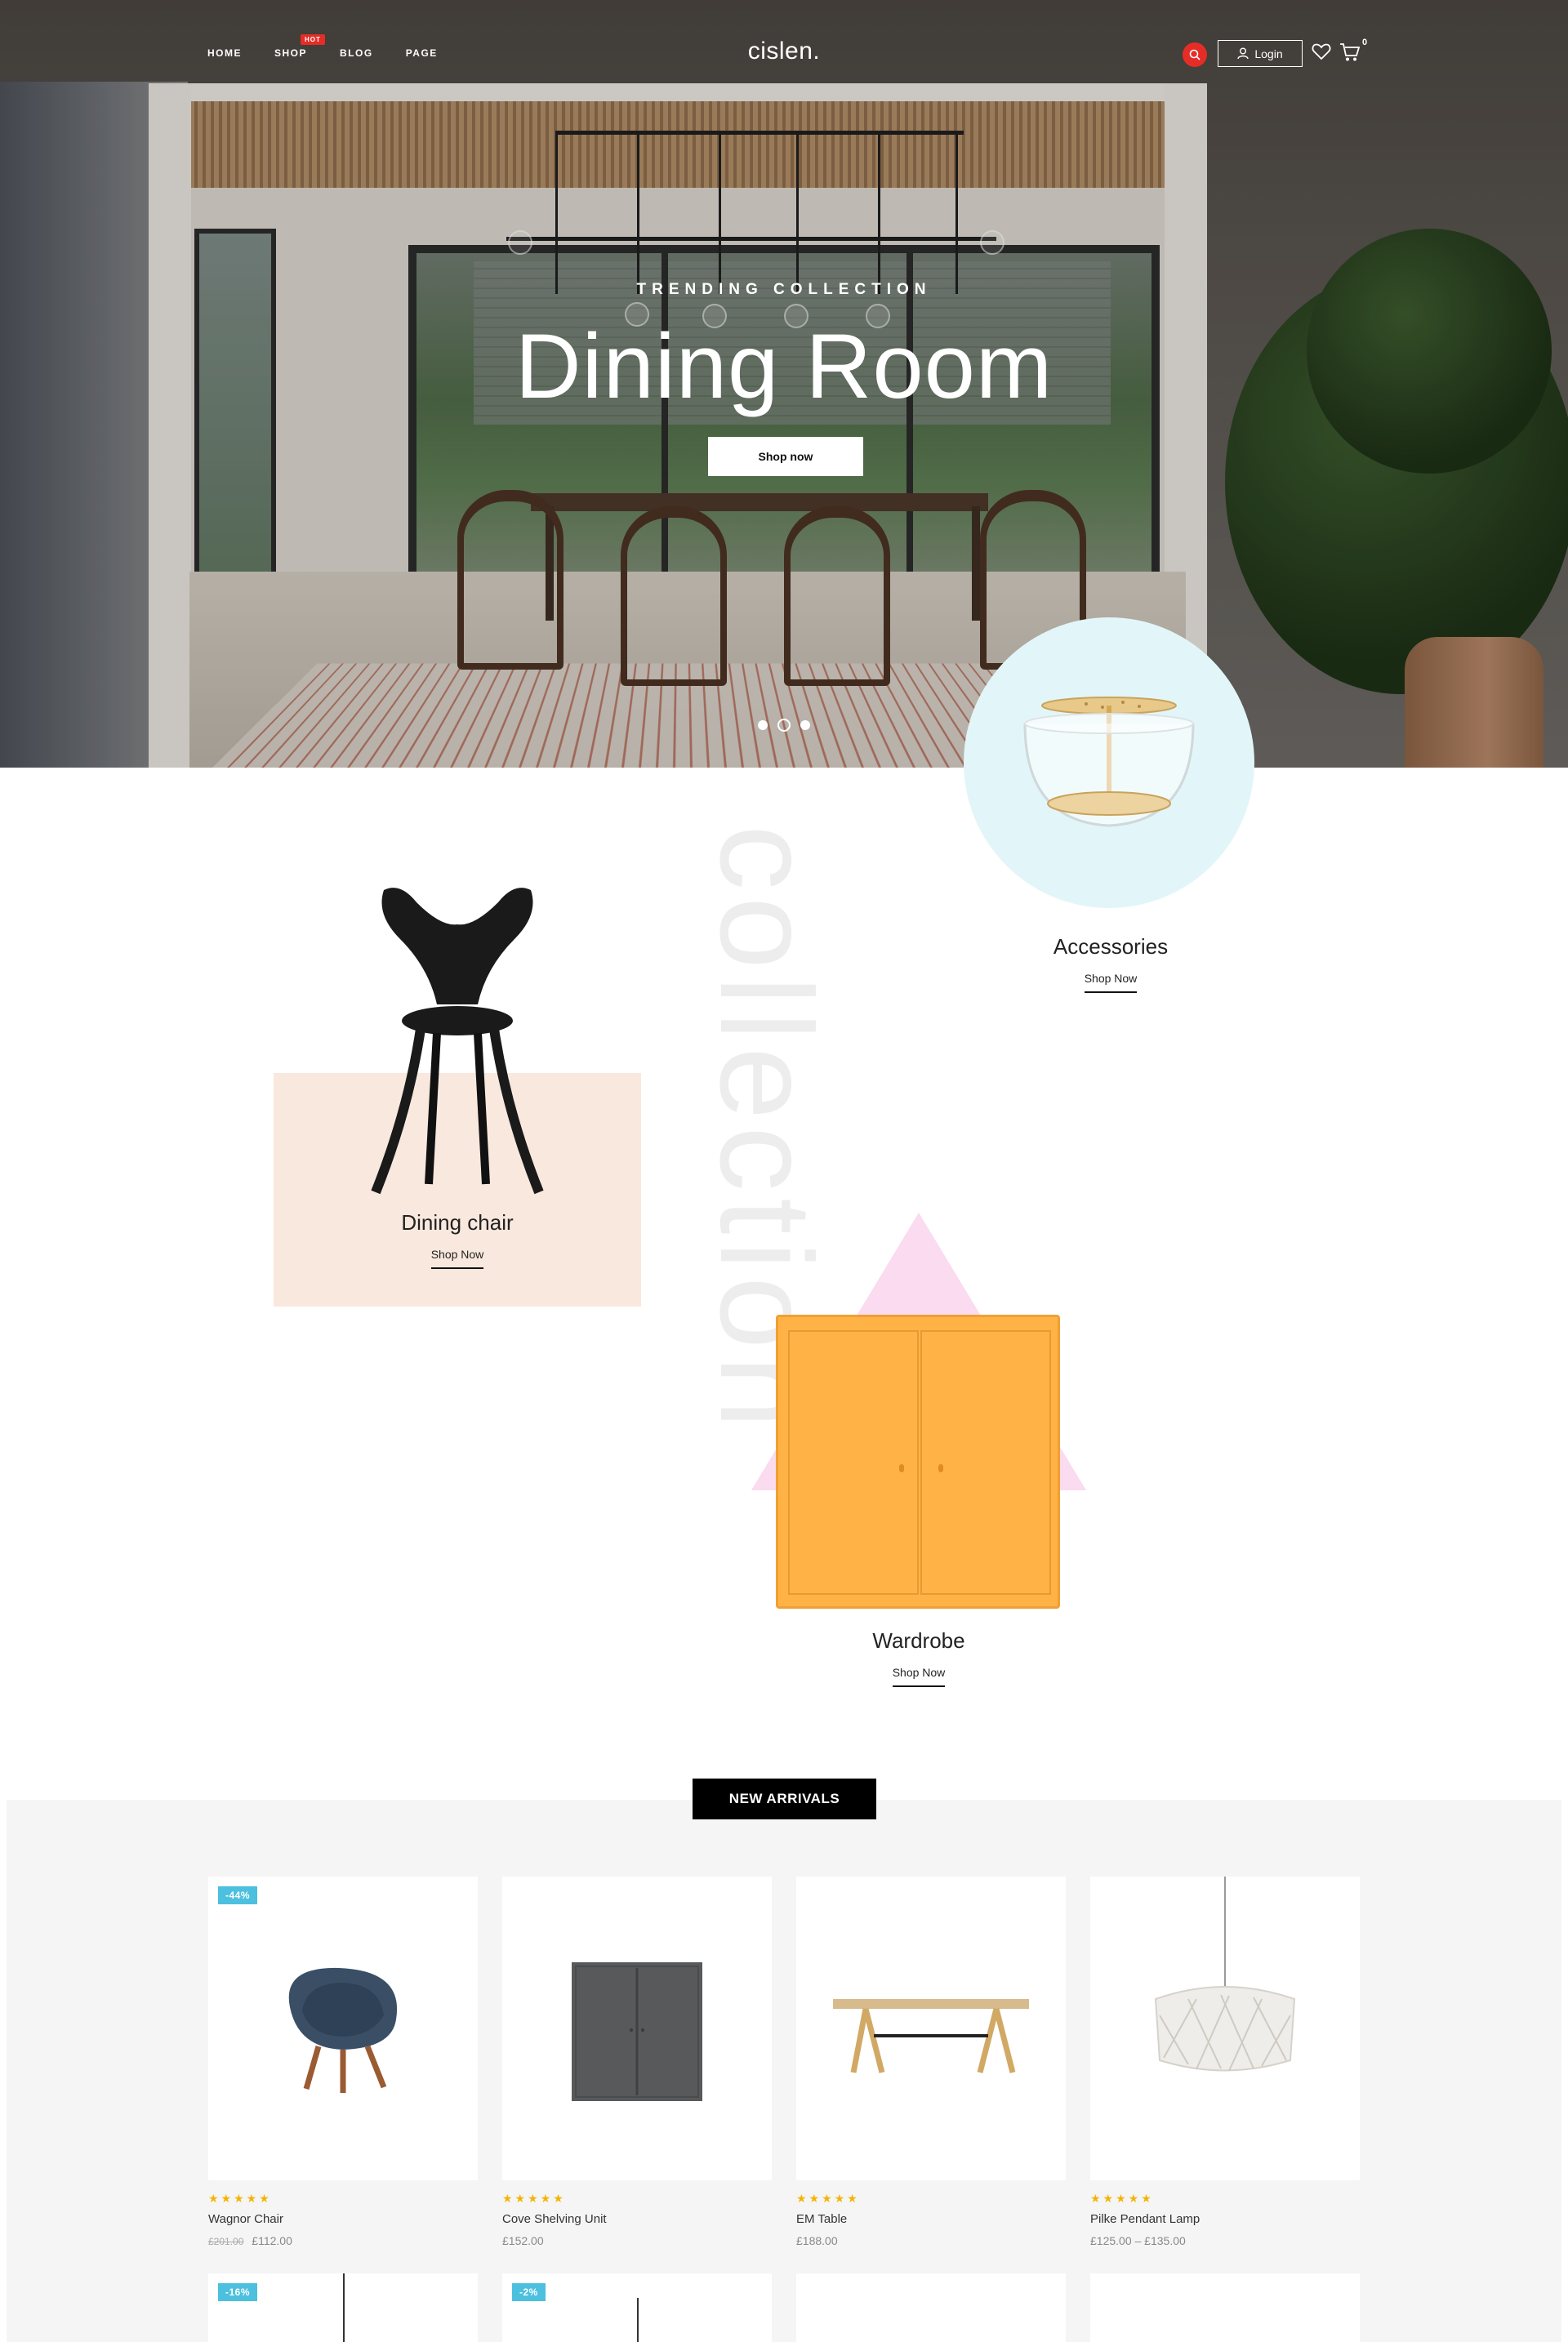  I want to click on slider-dot-active, so click(784, 725).